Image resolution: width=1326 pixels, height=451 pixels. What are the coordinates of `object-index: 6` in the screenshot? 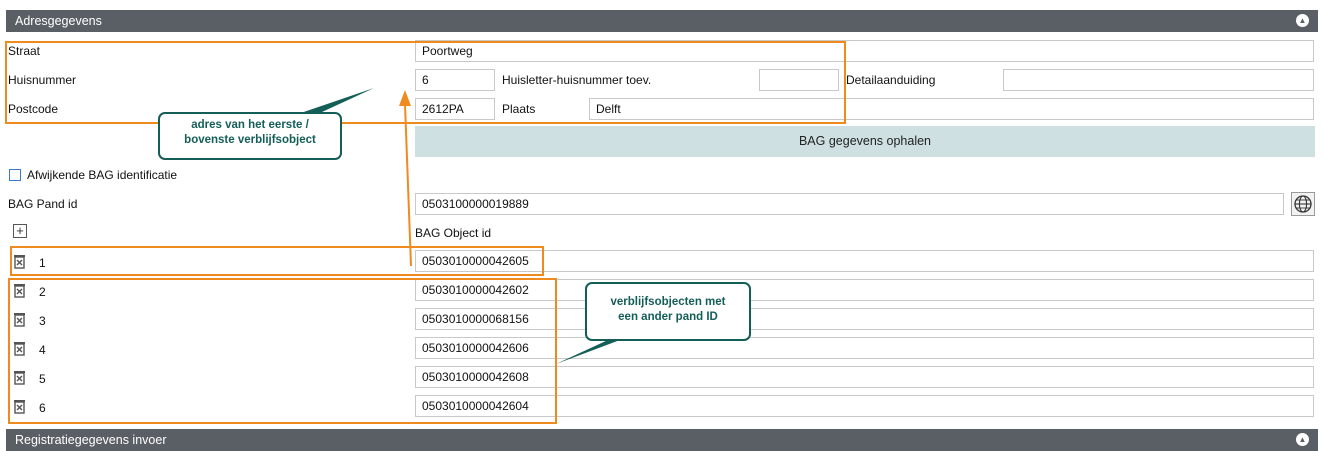 It's located at (42, 408).